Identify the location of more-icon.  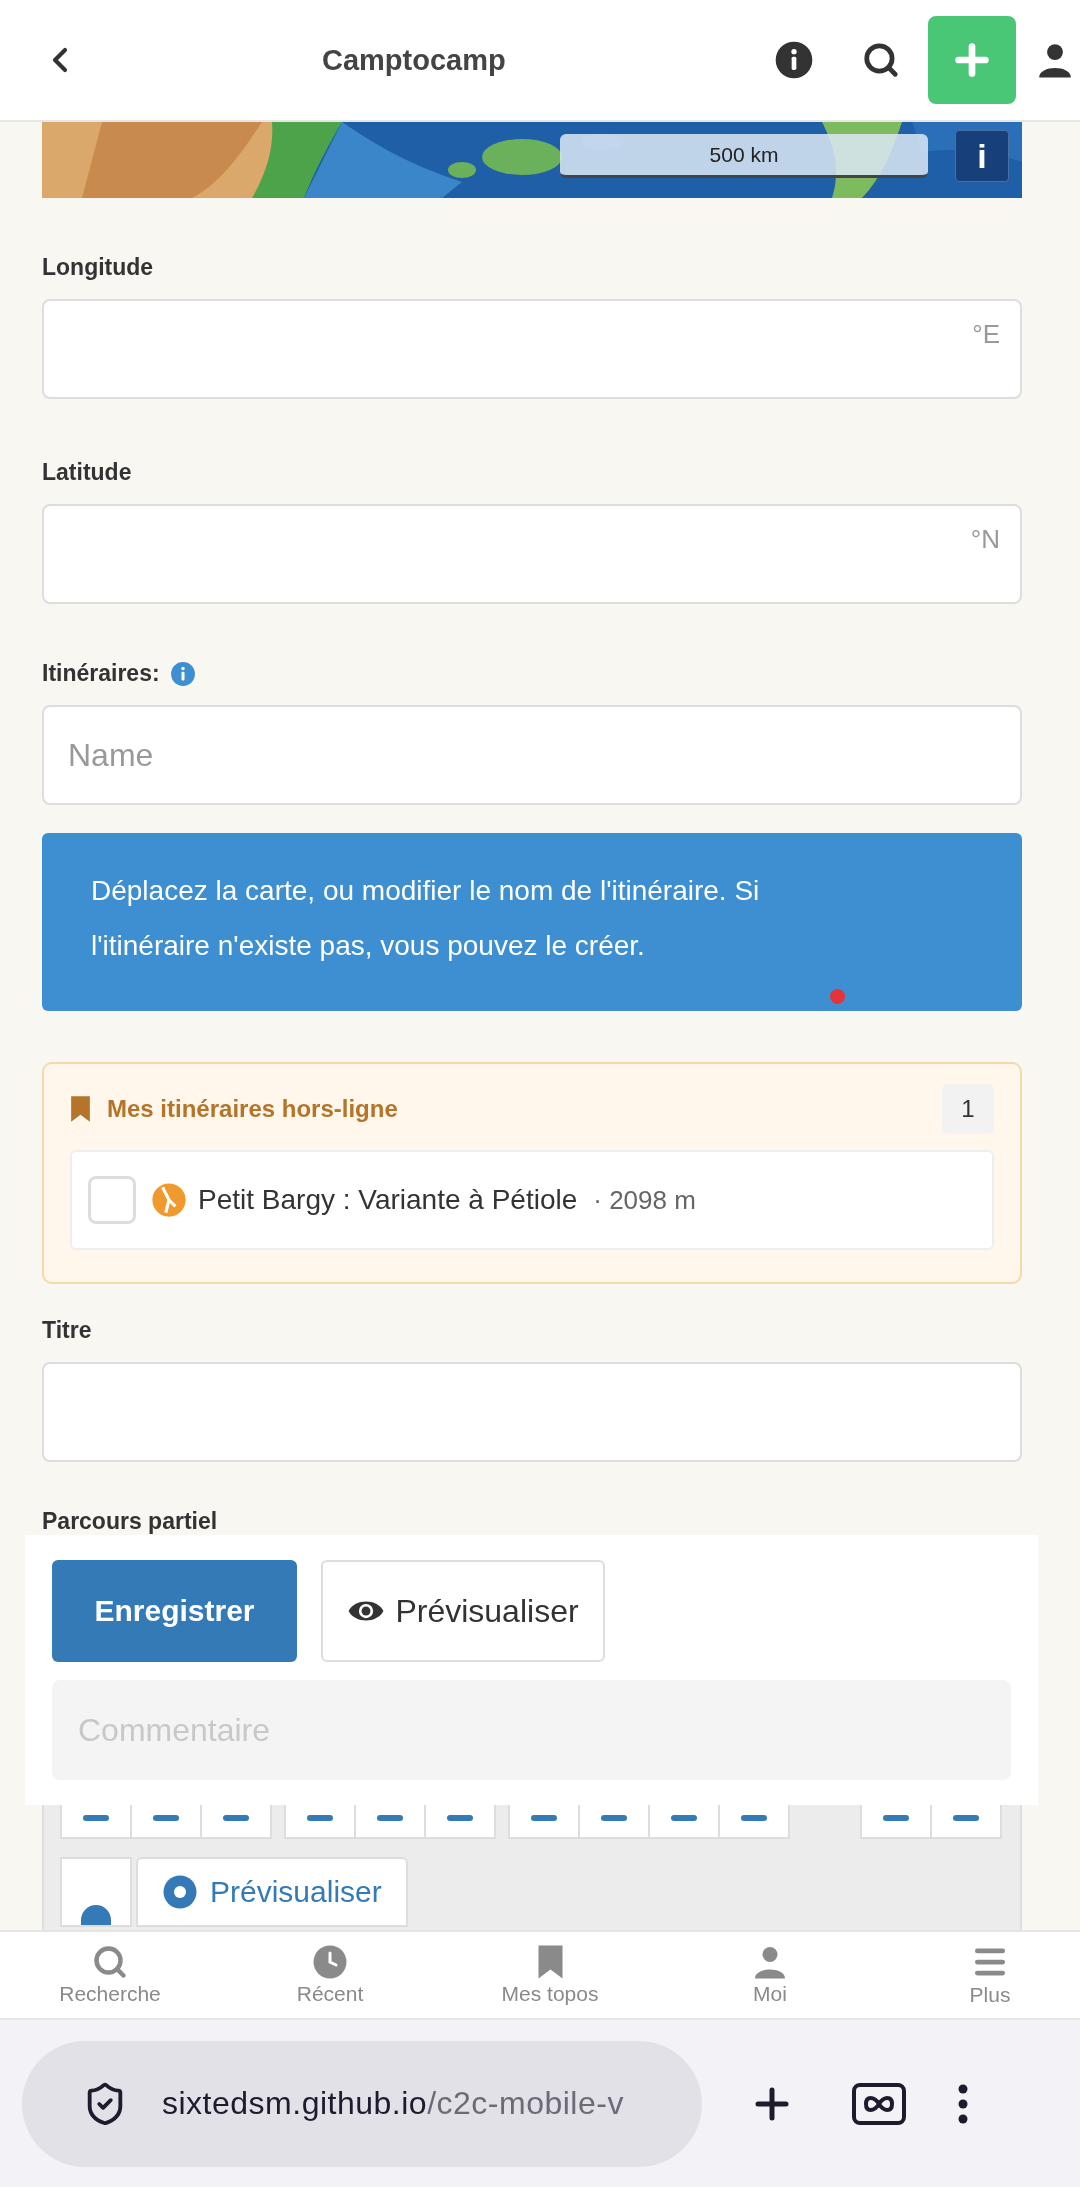
(963, 2103).